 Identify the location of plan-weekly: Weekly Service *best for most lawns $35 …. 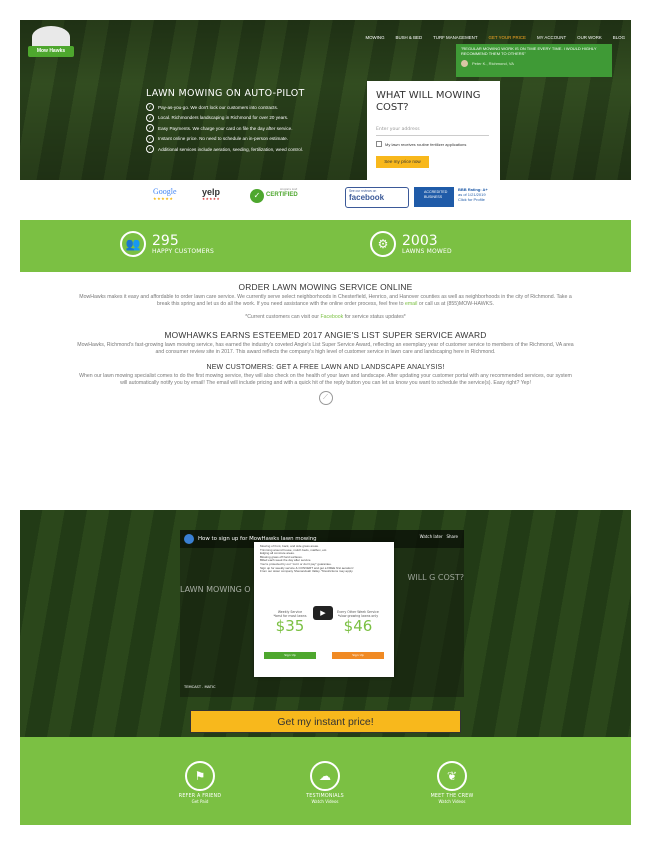
(290, 634).